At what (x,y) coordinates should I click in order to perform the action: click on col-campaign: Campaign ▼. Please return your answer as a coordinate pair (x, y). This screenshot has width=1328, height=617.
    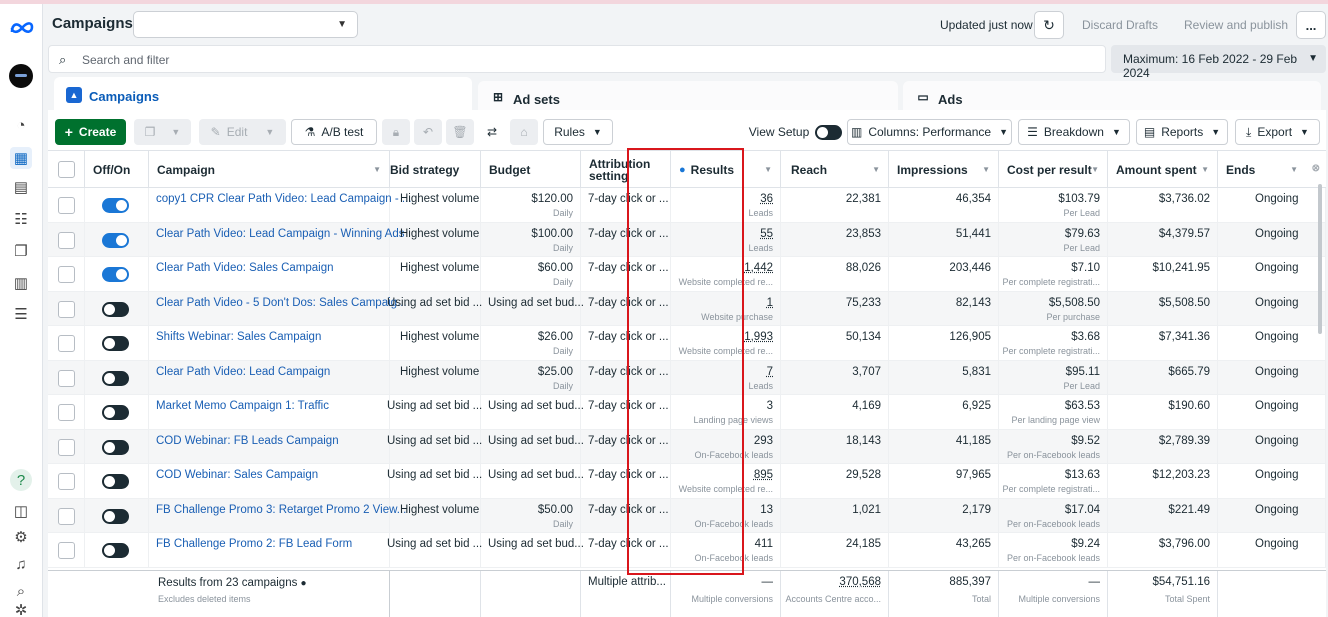
    Looking at the image, I should click on (269, 170).